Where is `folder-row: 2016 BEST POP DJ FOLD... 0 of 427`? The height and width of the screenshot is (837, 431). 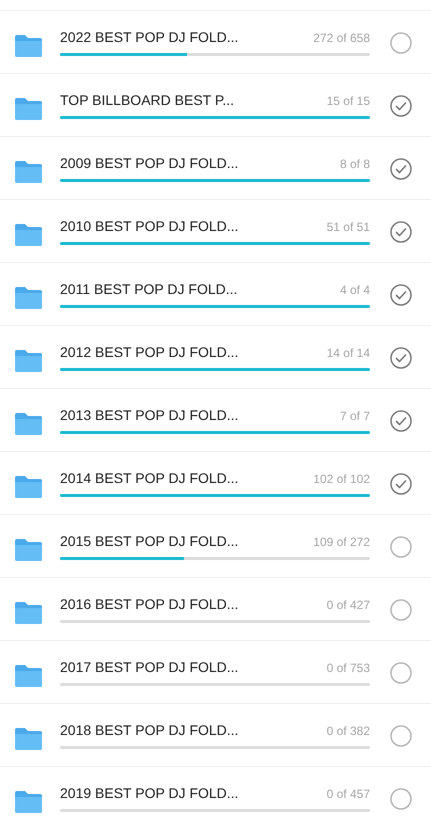 folder-row: 2016 BEST POP DJ FOLD... 0 of 427 is located at coordinates (215, 608).